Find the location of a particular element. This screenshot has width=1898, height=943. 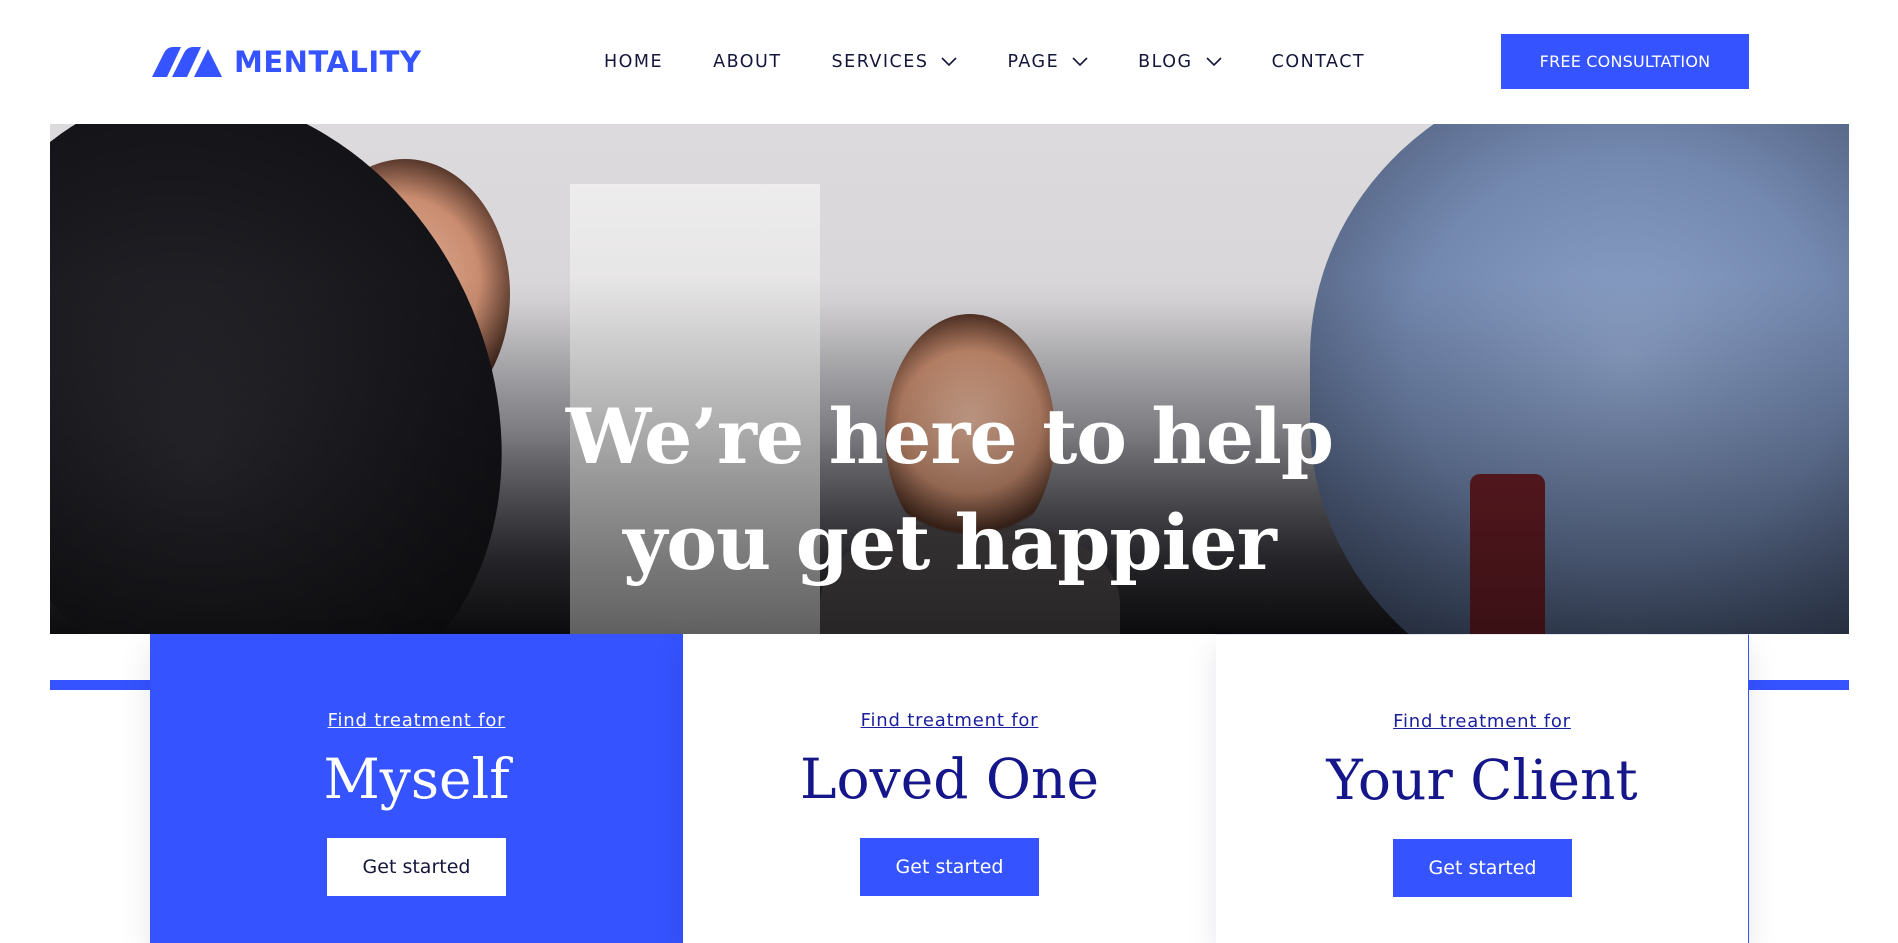

nav-item-home: HOME is located at coordinates (633, 62).